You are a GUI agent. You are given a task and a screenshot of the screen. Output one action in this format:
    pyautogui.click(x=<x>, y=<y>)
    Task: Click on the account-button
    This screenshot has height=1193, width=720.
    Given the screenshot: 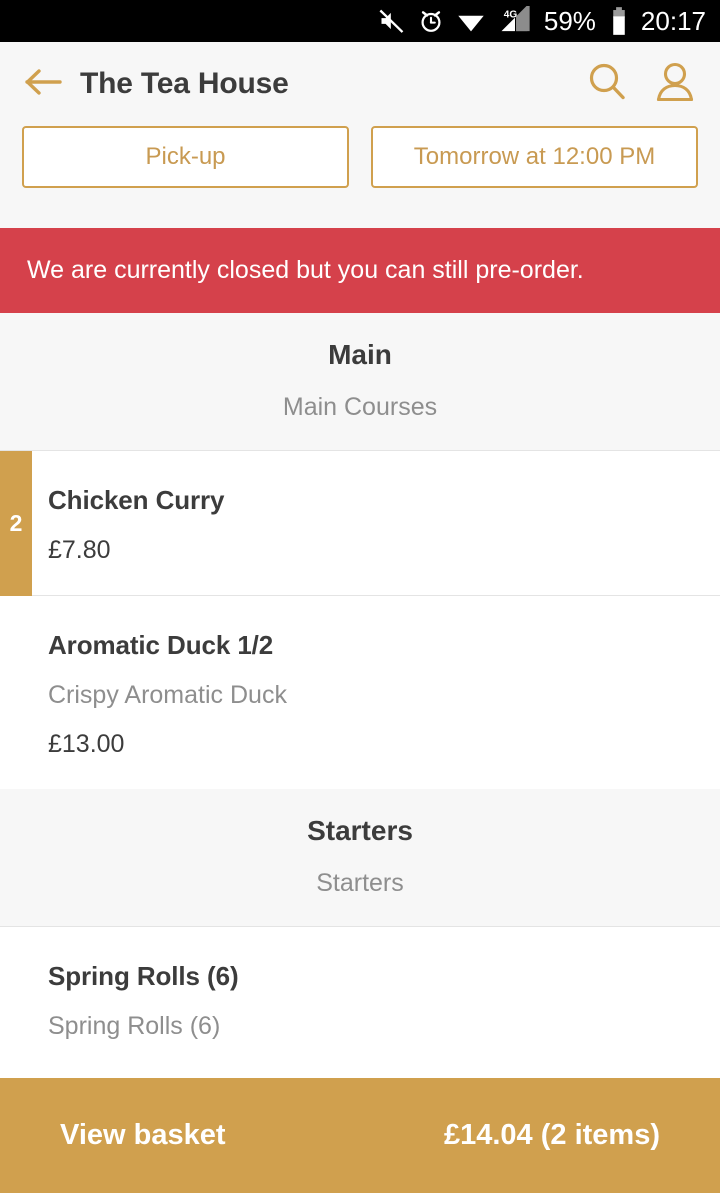 What is the action you would take?
    pyautogui.click(x=675, y=84)
    